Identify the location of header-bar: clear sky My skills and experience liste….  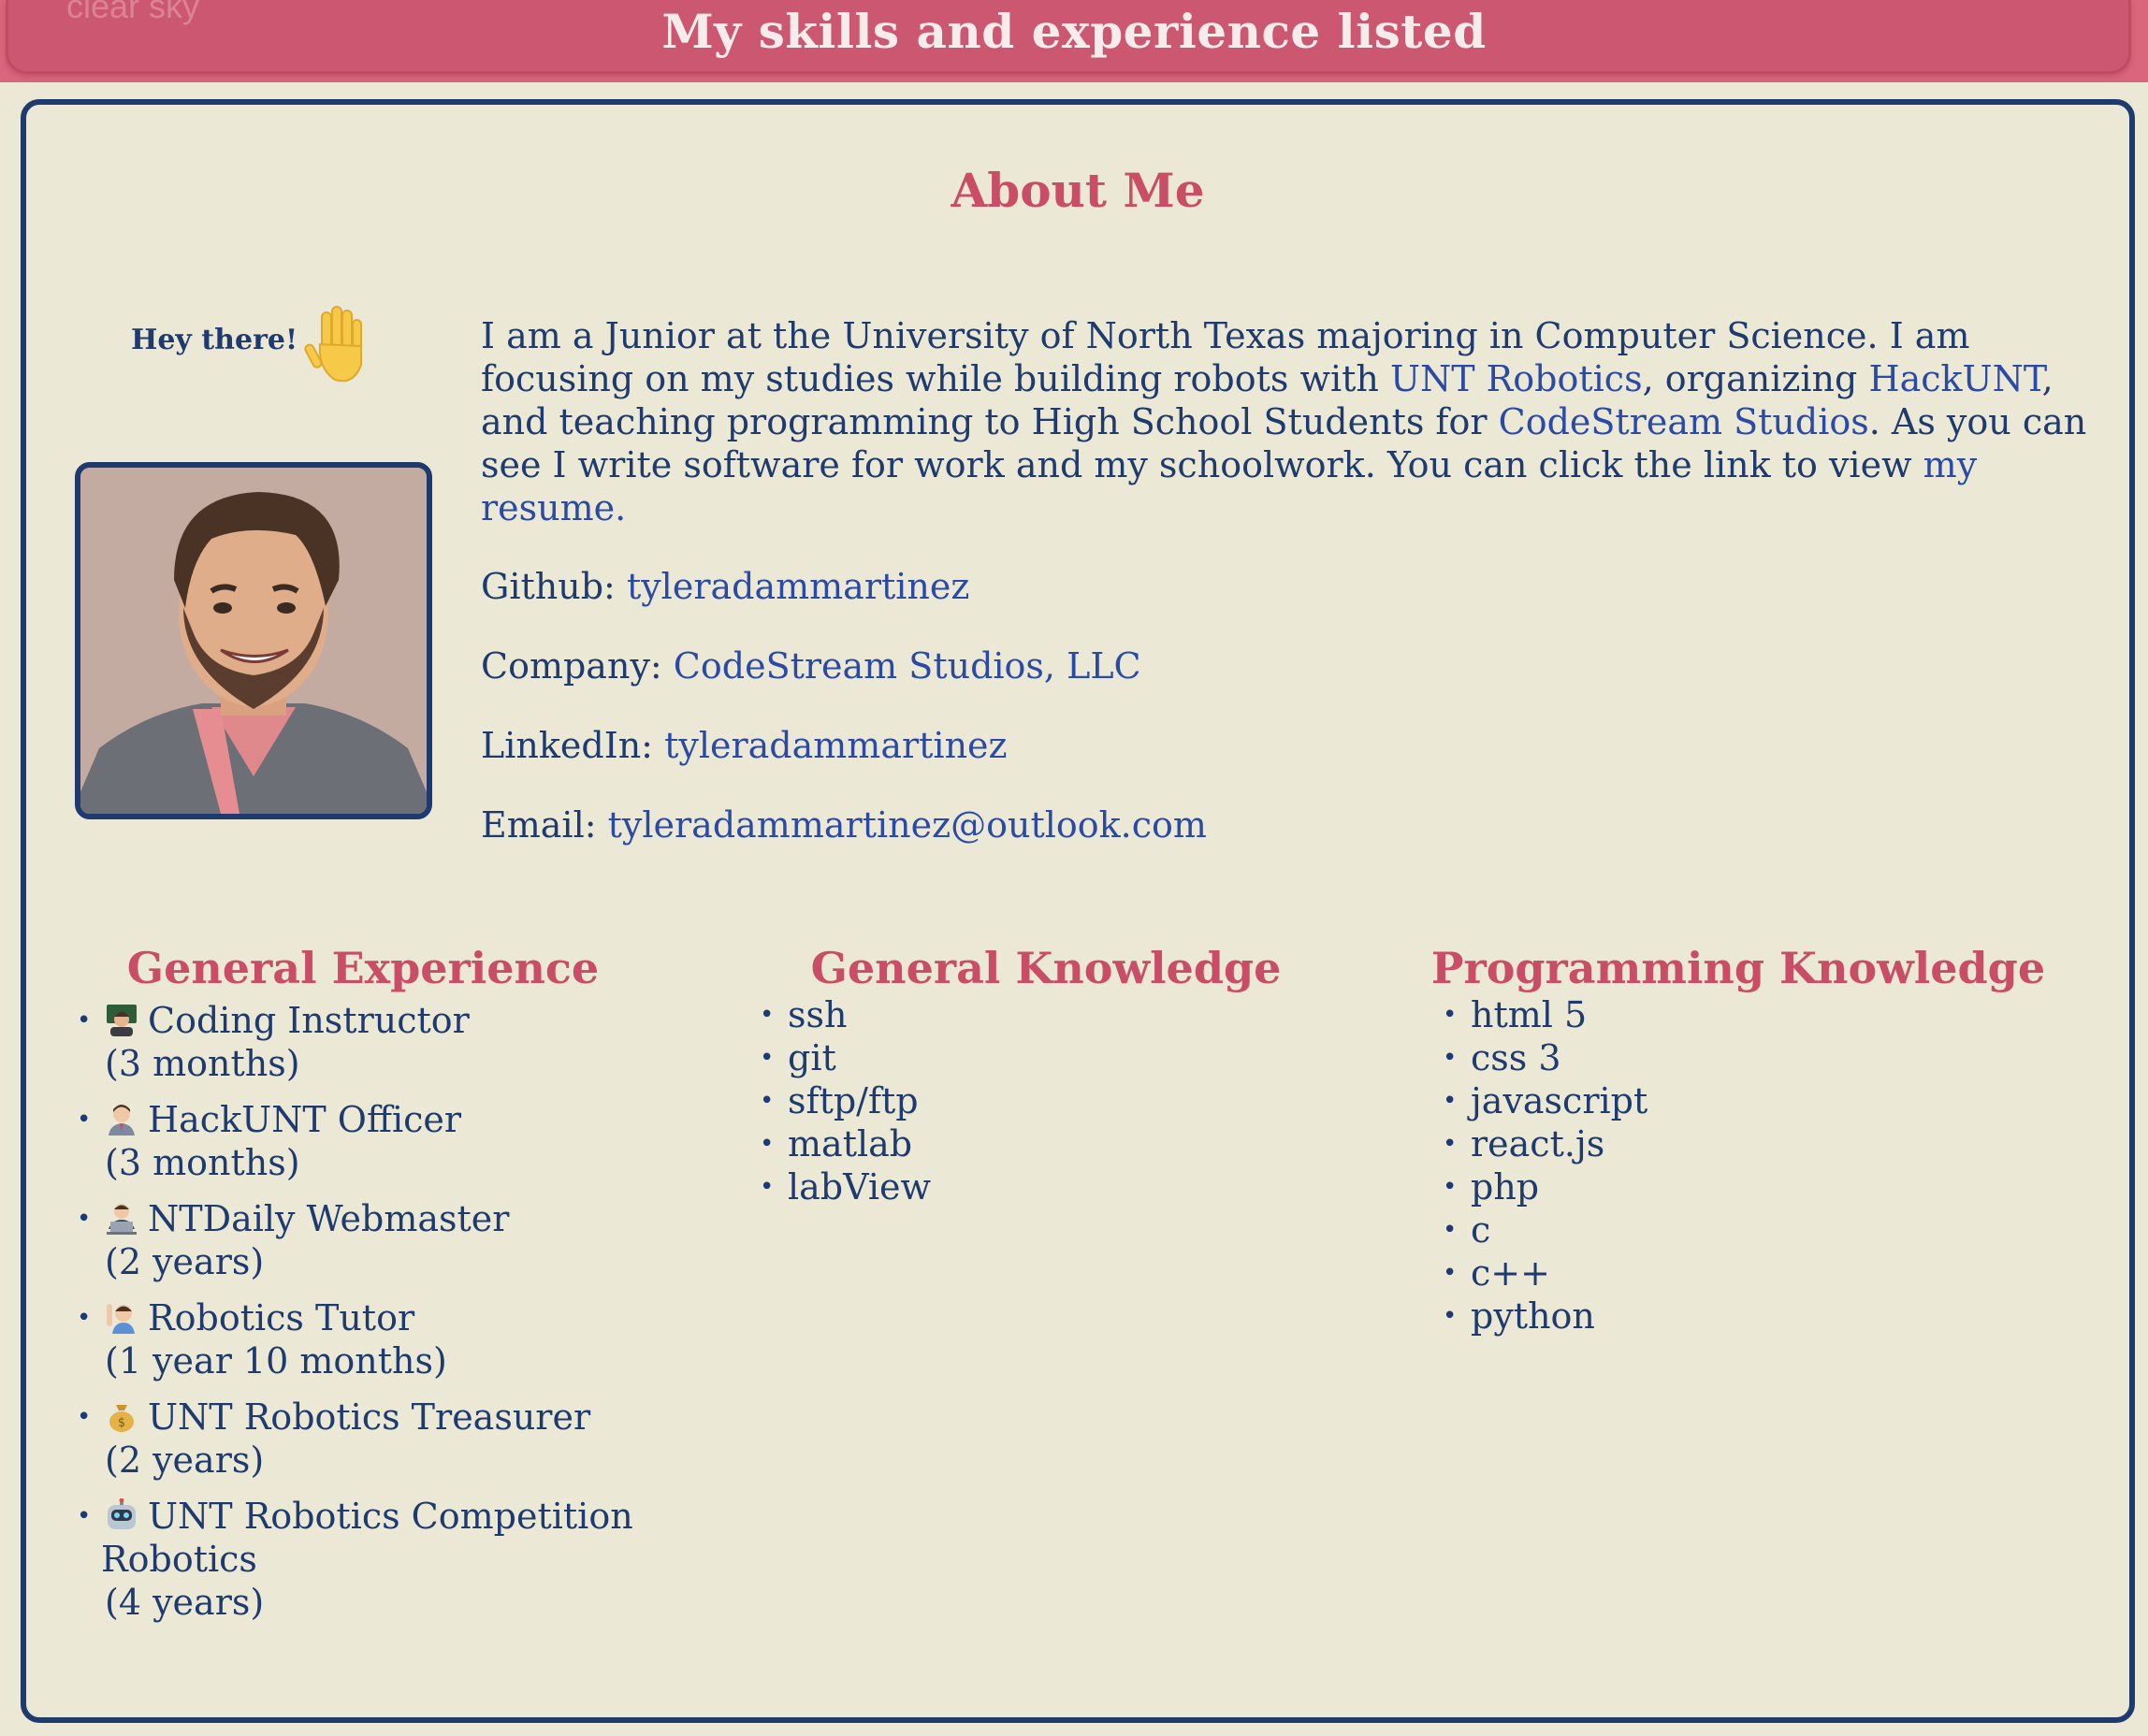
(1074, 41).